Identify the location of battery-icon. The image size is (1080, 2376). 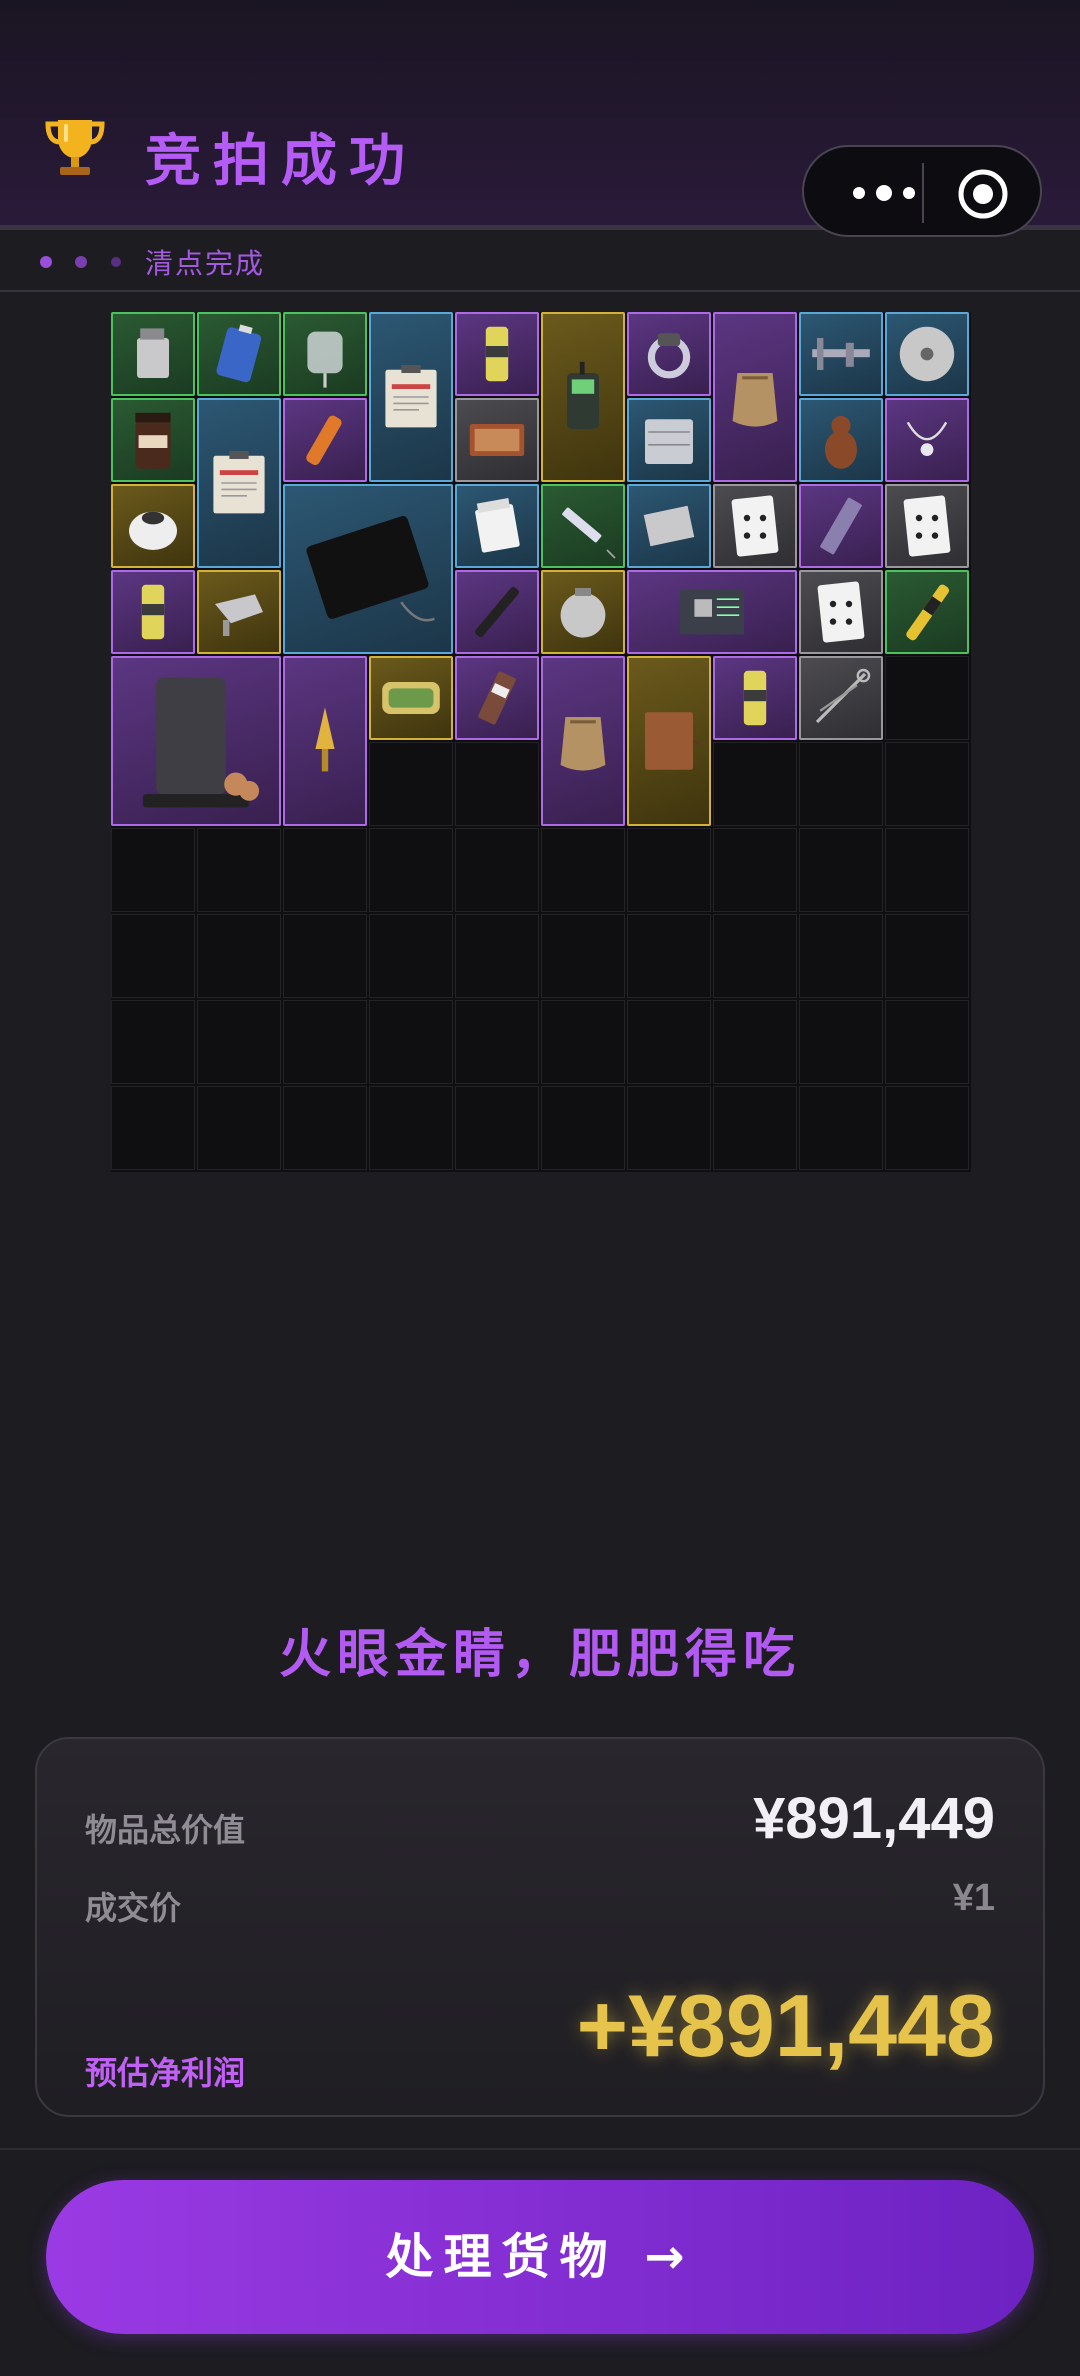
(239, 353).